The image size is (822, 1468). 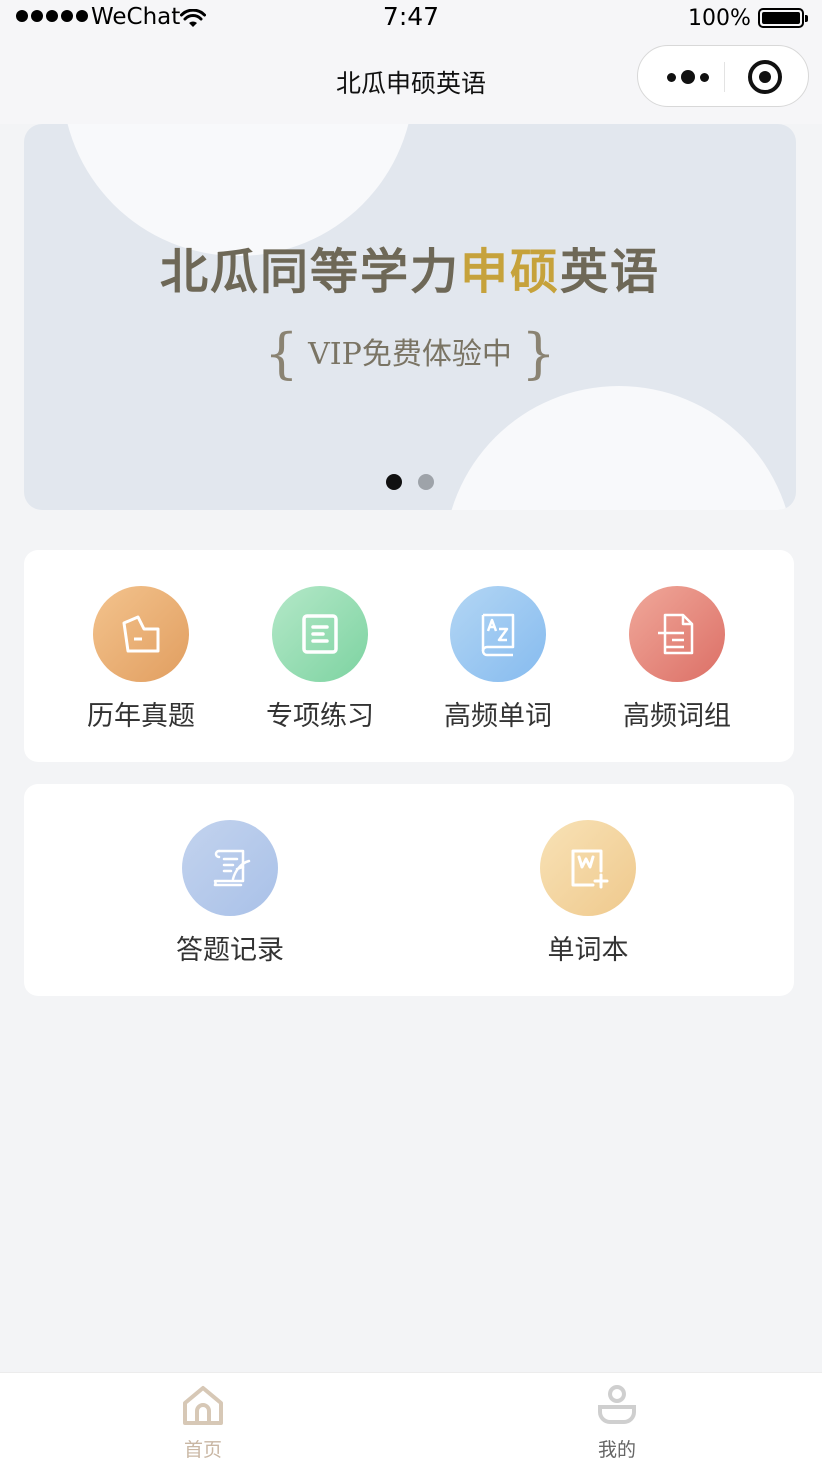 I want to click on tab-me: 我的, so click(x=617, y=1422).